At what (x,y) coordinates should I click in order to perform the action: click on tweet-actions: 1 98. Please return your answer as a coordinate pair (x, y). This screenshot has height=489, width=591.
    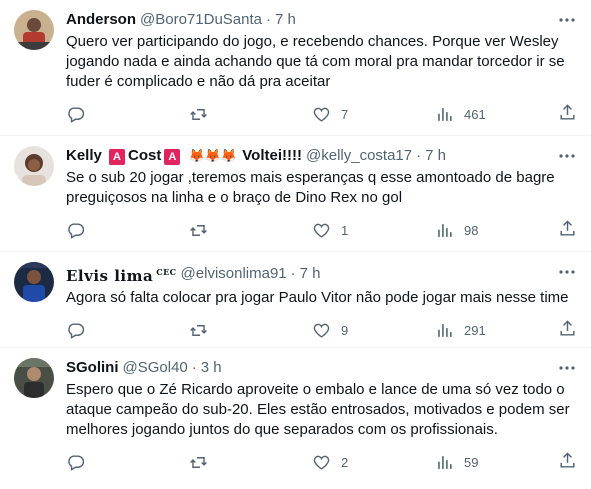
    Looking at the image, I should click on (322, 230).